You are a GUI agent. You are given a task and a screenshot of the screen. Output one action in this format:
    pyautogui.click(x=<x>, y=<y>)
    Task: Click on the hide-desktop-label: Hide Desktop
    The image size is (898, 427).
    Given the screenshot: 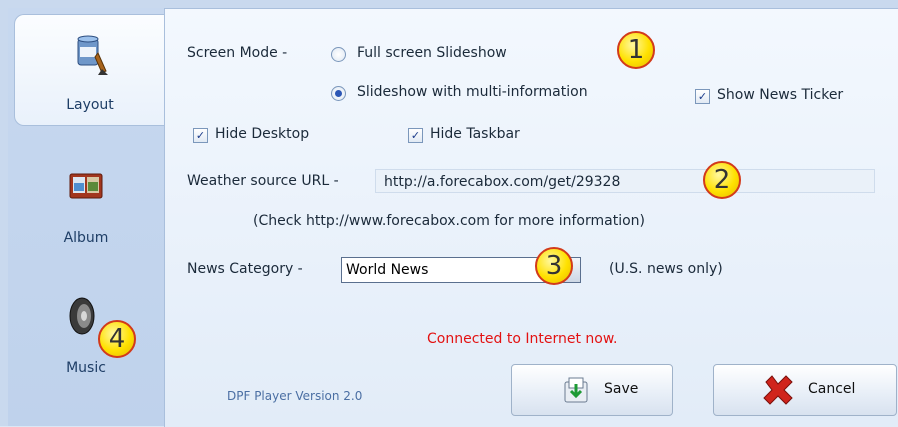 What is the action you would take?
    pyautogui.click(x=262, y=134)
    